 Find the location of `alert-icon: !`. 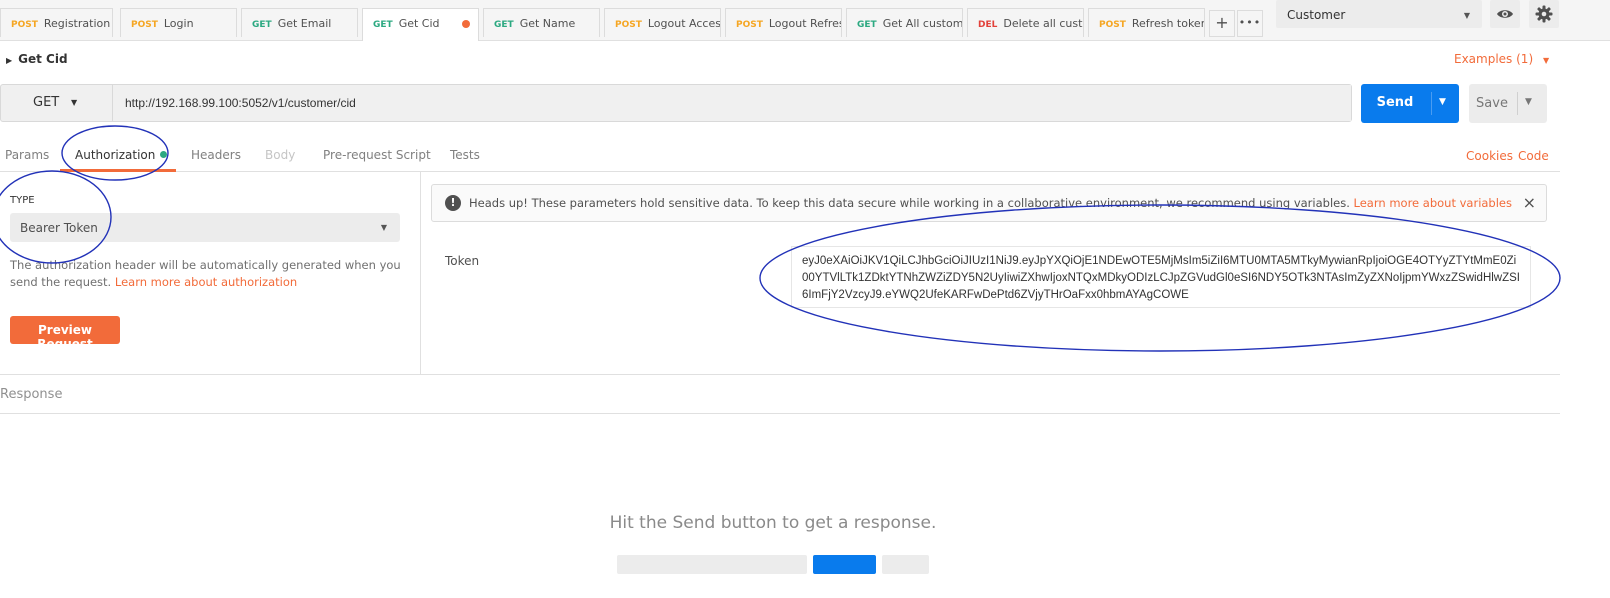

alert-icon: ! is located at coordinates (453, 203).